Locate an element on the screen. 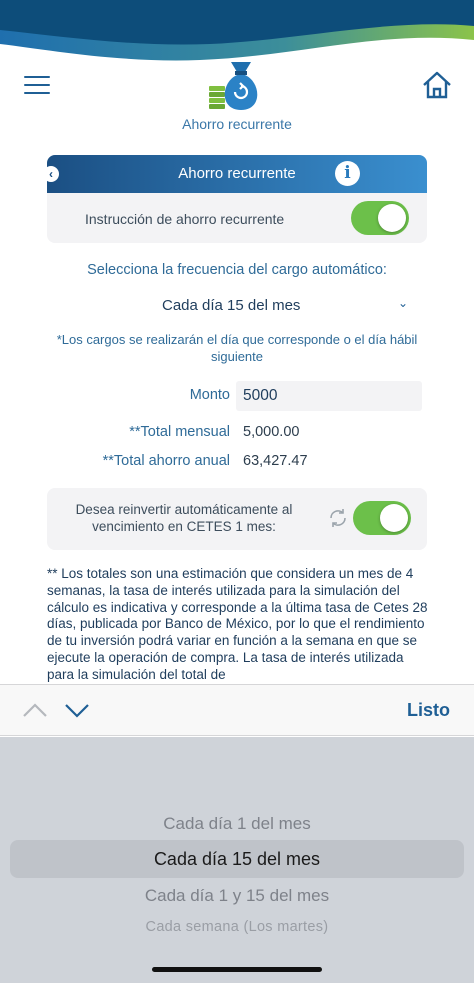 Image resolution: width=474 pixels, height=983 pixels. total-mensual-value: 5,000.00 is located at coordinates (271, 432).